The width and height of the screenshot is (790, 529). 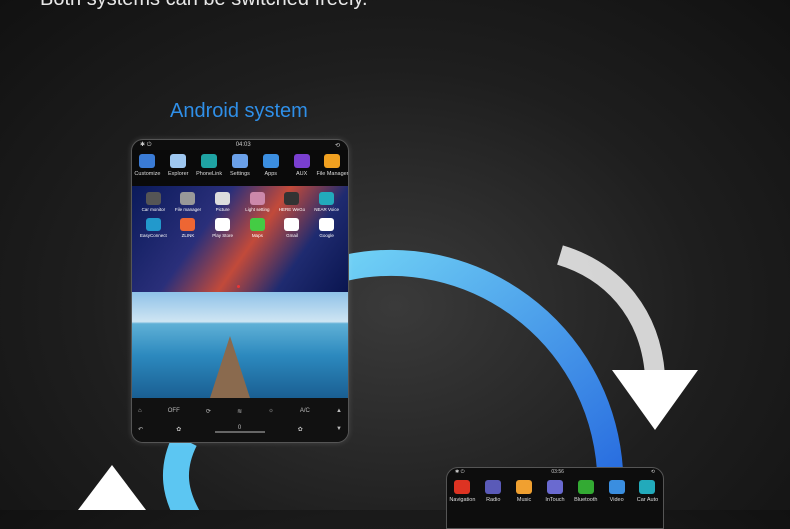 I want to click on app-explorer: Explorer, so click(x=178, y=165).